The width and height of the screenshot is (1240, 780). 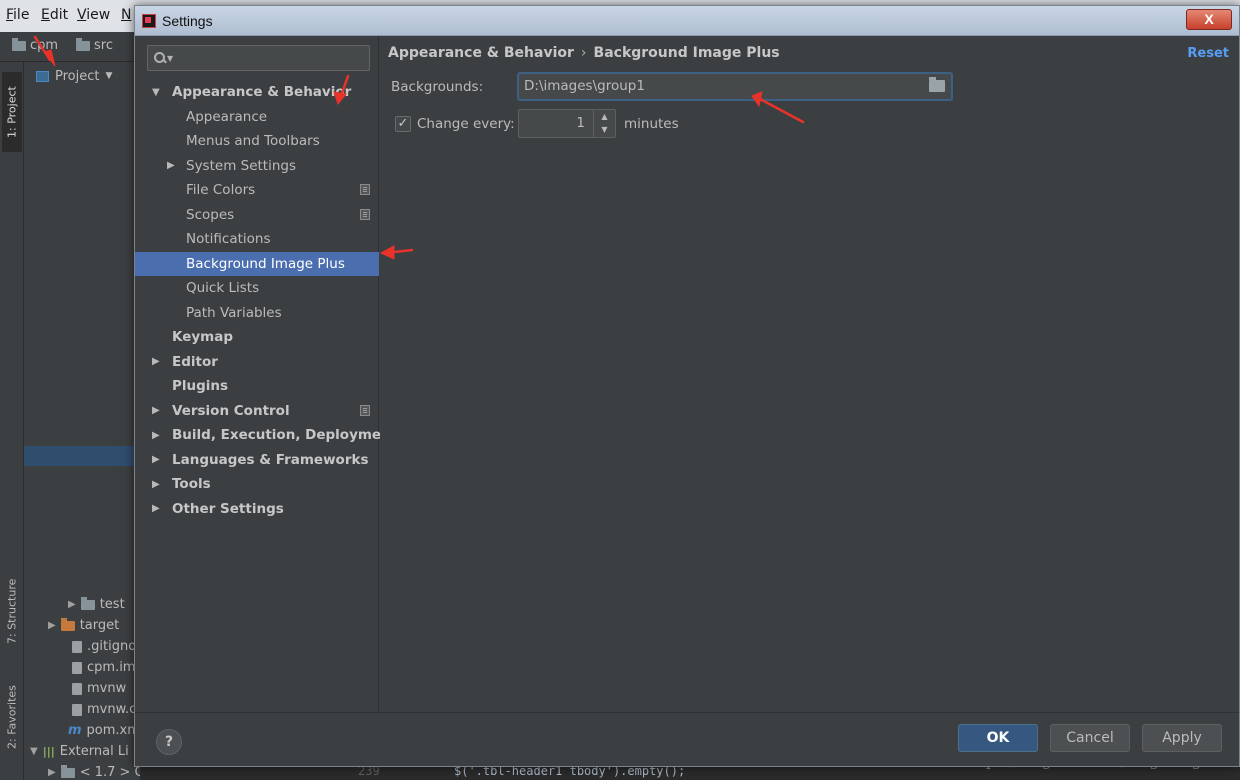 I want to click on tree-selection, so click(x=82, y=456).